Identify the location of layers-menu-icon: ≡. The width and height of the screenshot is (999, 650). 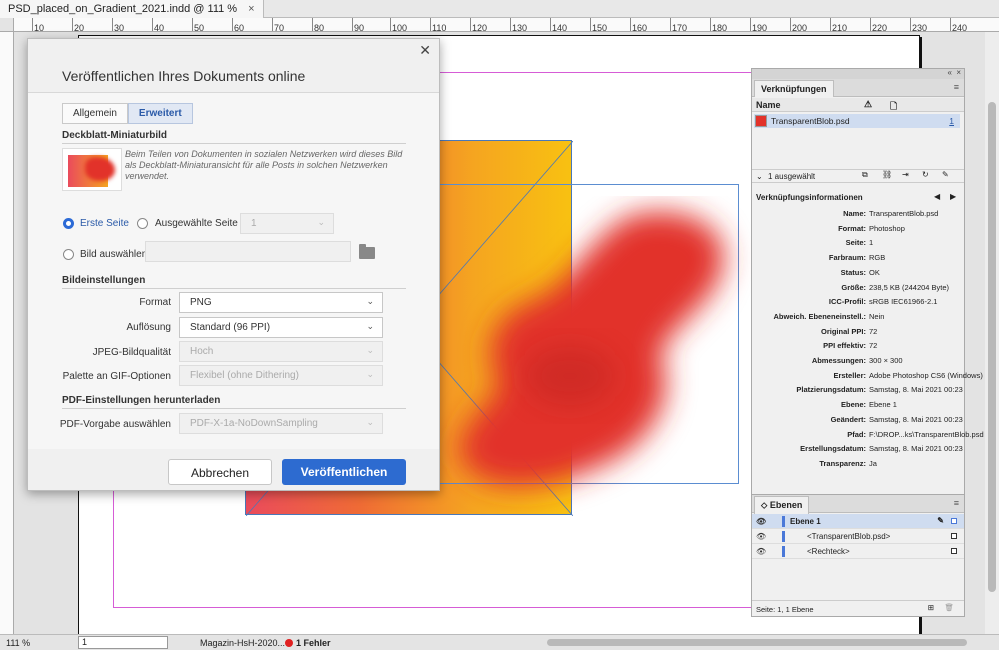
(956, 503).